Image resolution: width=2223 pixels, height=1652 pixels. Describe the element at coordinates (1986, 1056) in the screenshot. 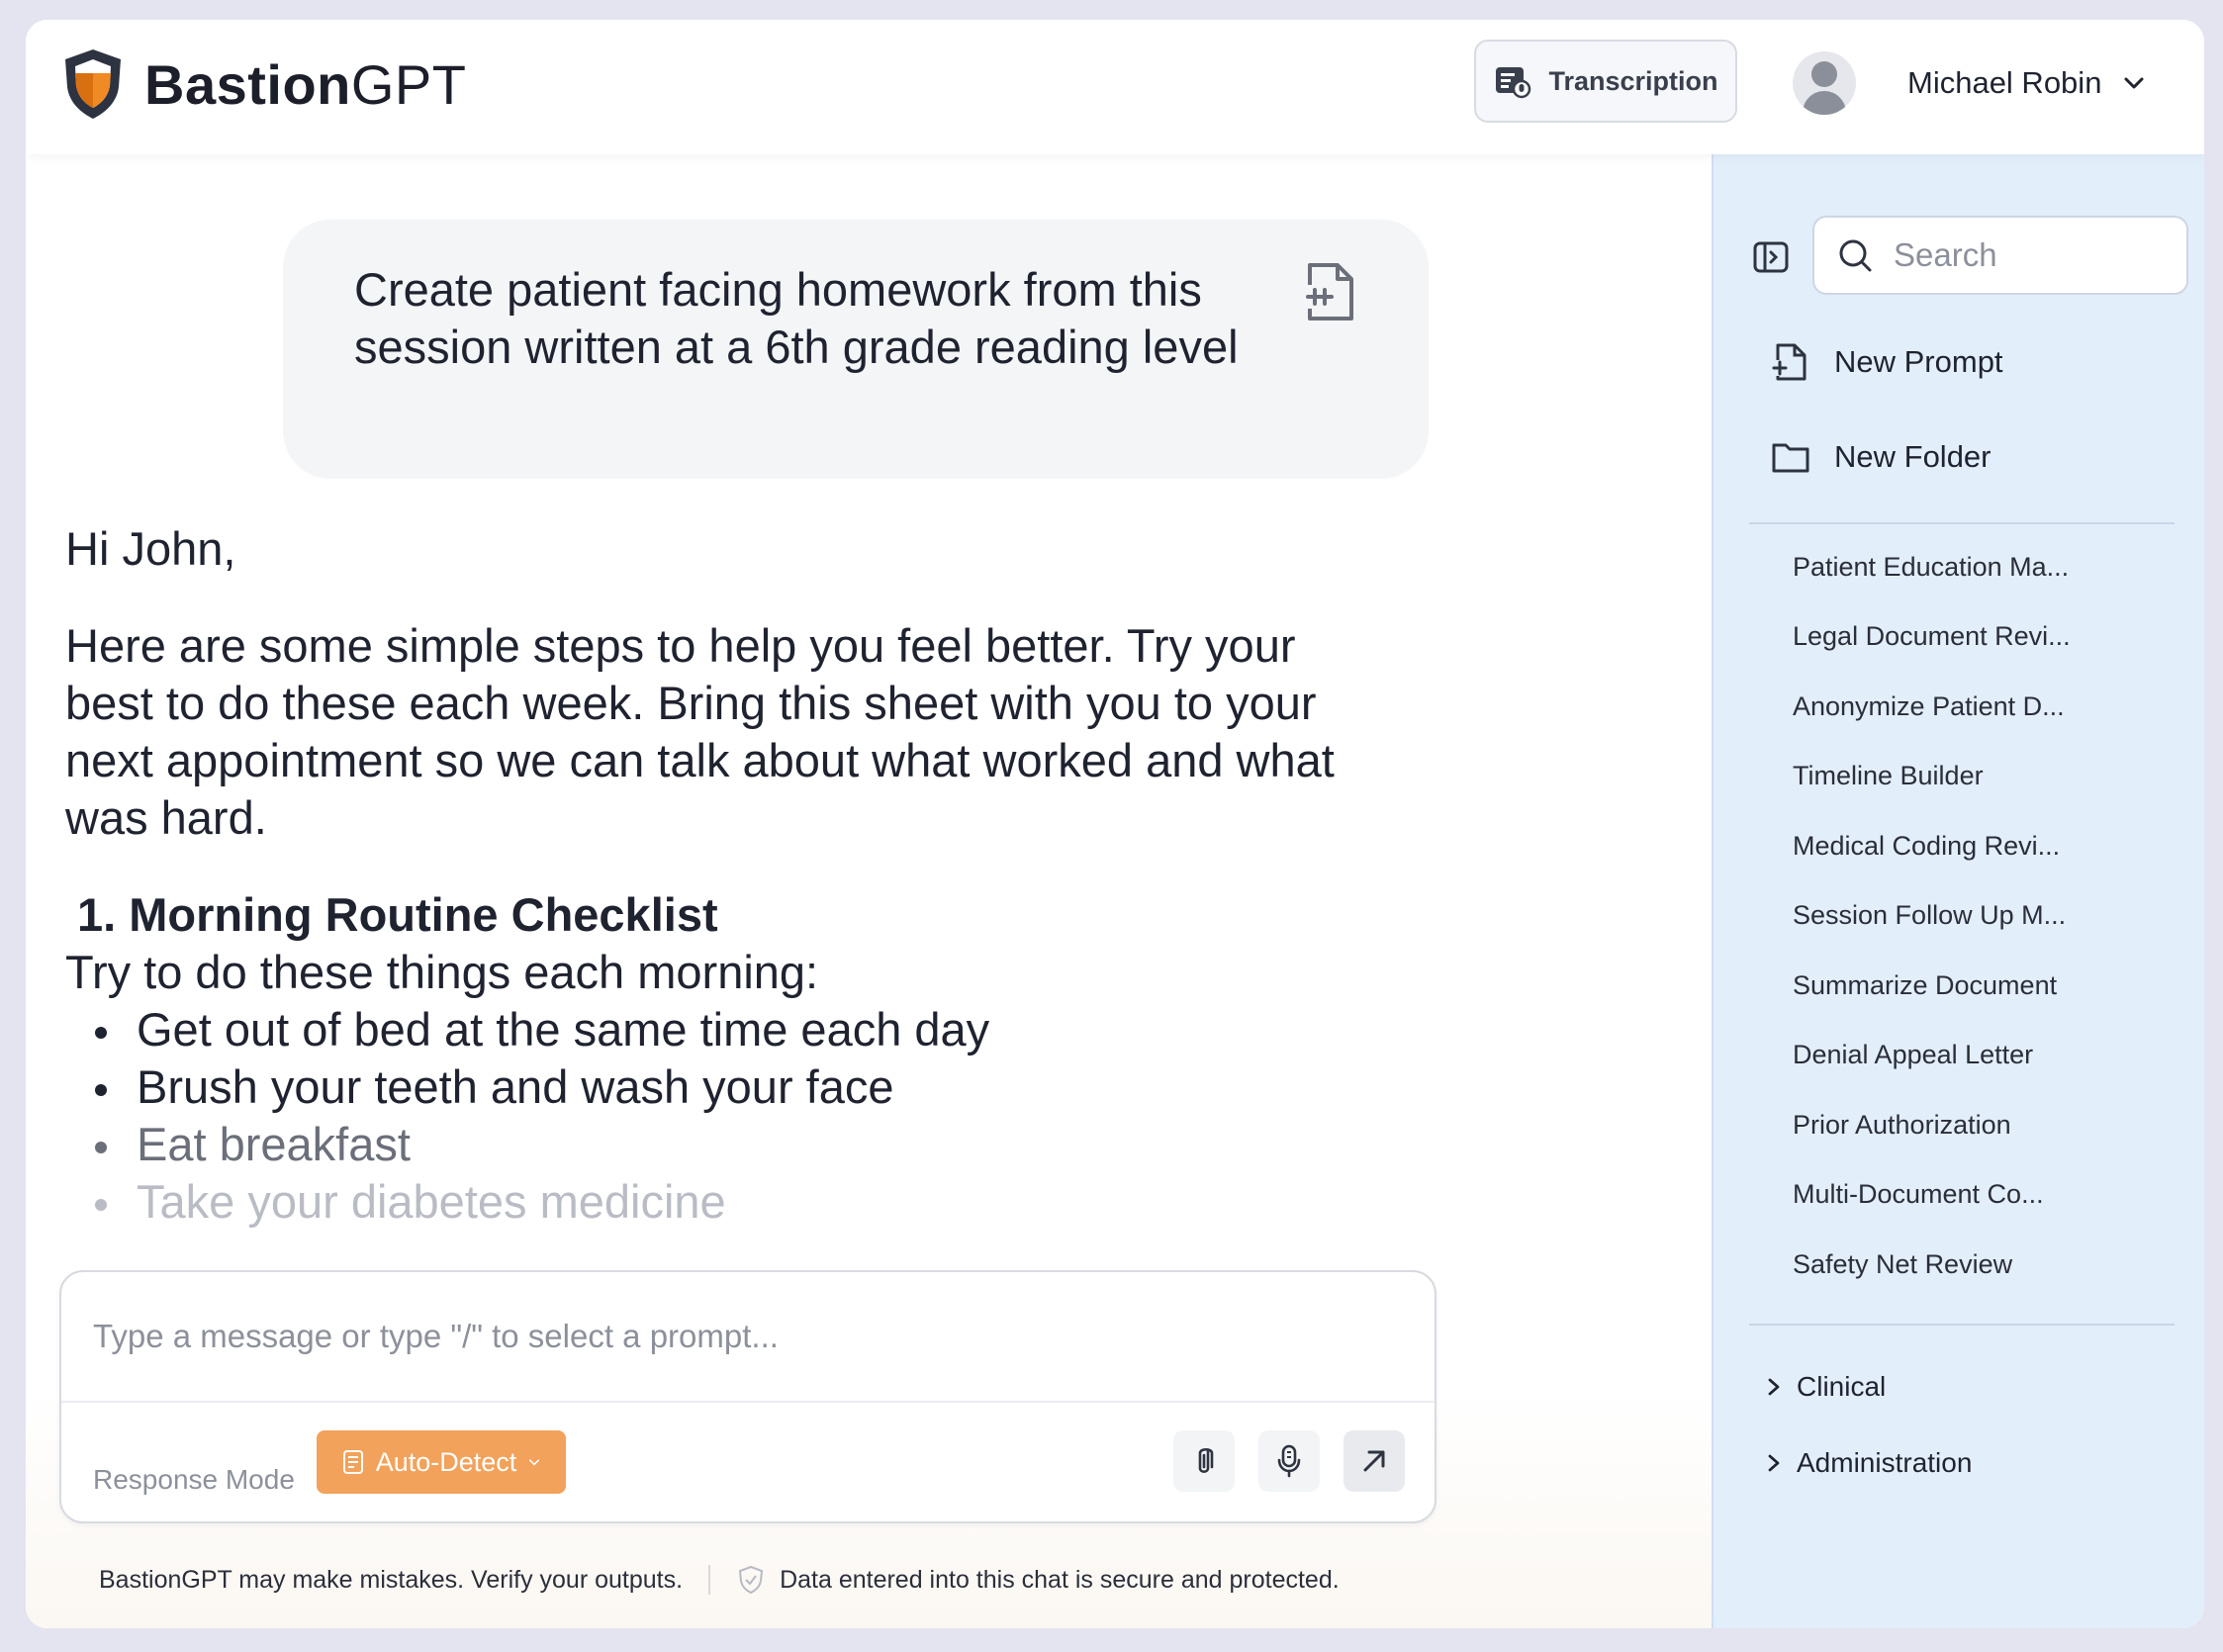

I see `prompt-item: Denial Appeal Letter` at that location.